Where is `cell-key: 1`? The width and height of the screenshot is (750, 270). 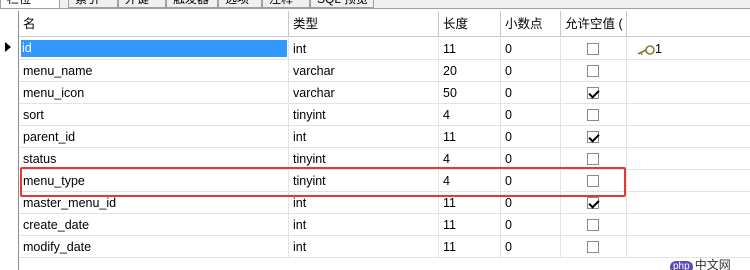
cell-key: 1 is located at coordinates (688, 48).